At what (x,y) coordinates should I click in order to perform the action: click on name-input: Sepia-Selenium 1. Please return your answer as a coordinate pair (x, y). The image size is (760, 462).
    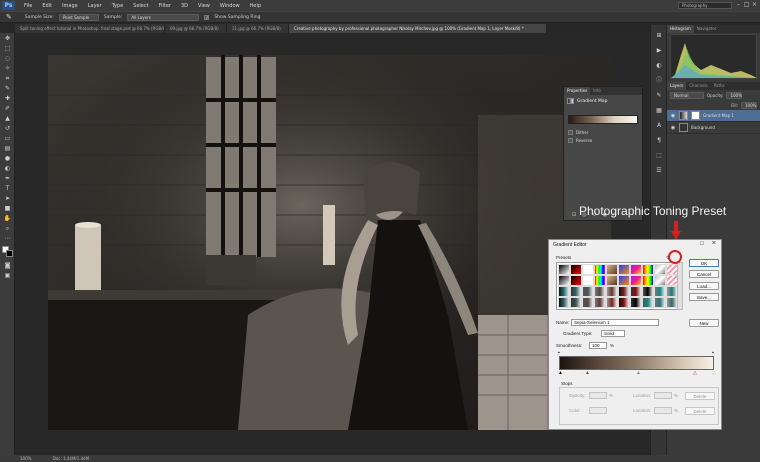
    Looking at the image, I should click on (615, 322).